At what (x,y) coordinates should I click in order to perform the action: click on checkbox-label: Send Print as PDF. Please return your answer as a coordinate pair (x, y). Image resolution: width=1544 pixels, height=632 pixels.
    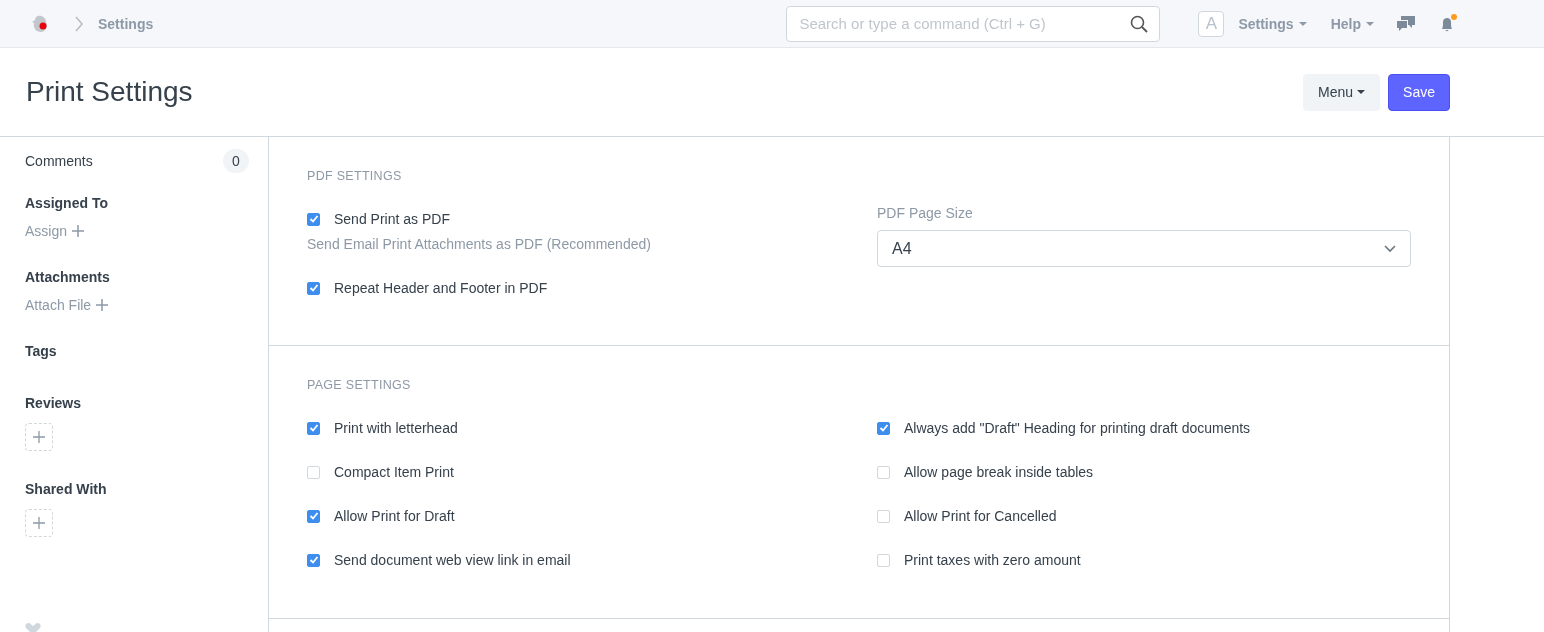
    Looking at the image, I should click on (392, 219).